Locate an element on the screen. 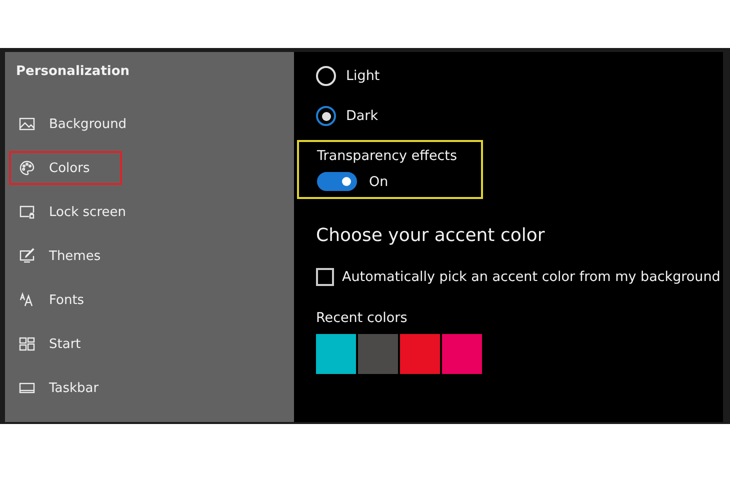 This screenshot has width=730, height=480. letters-icon is located at coordinates (27, 300).